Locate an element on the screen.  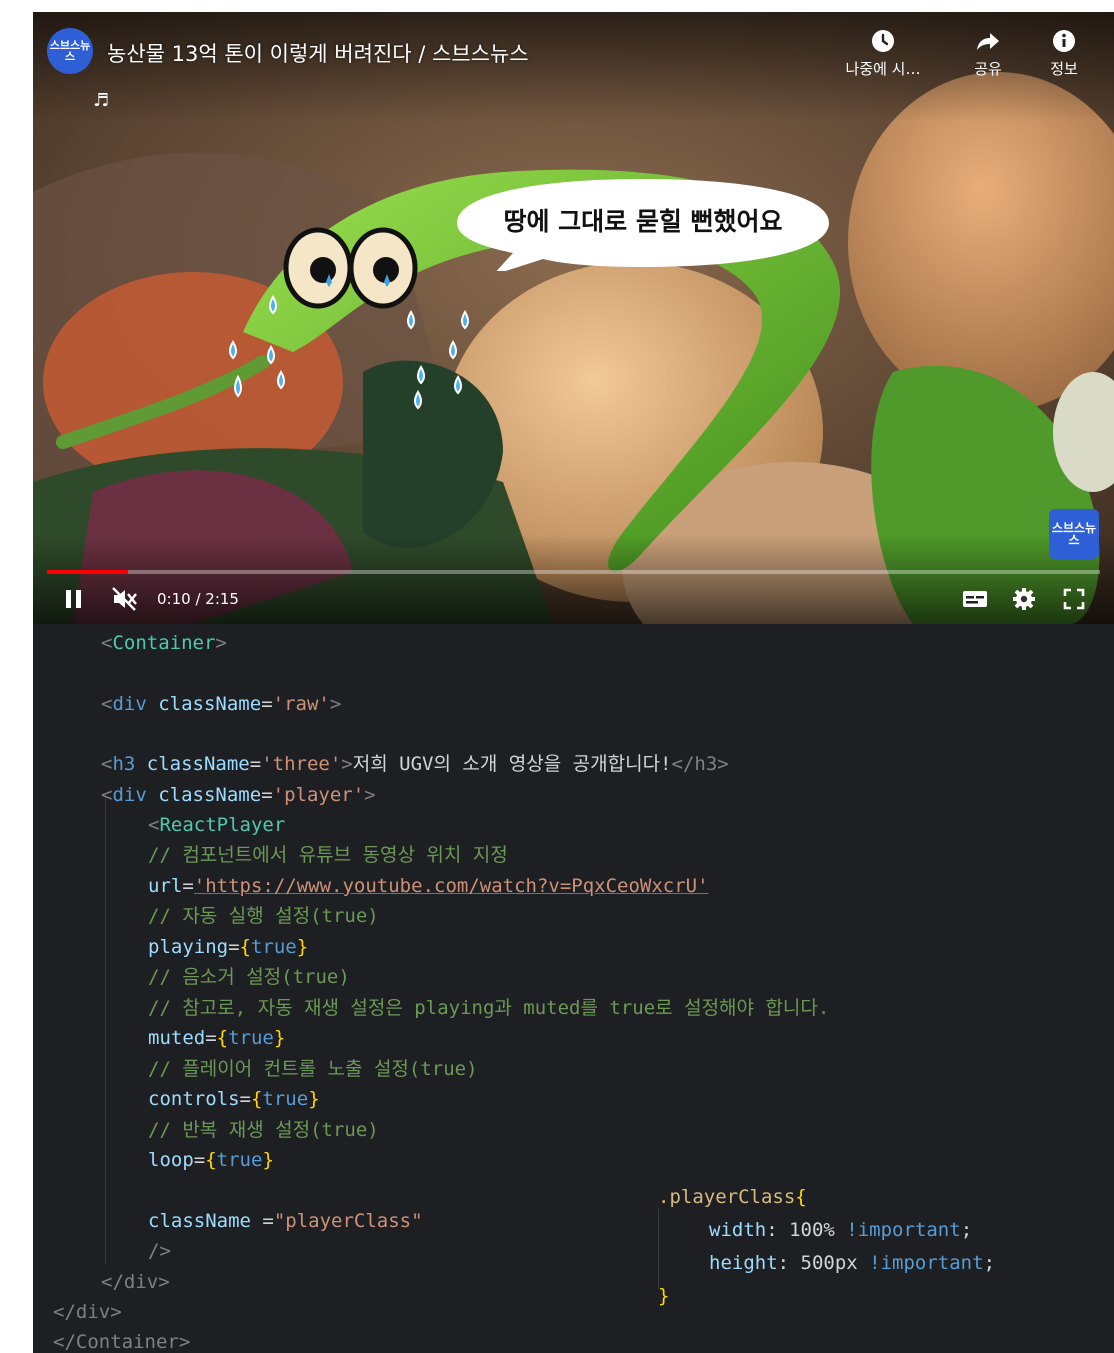
share-icon is located at coordinates (988, 41).